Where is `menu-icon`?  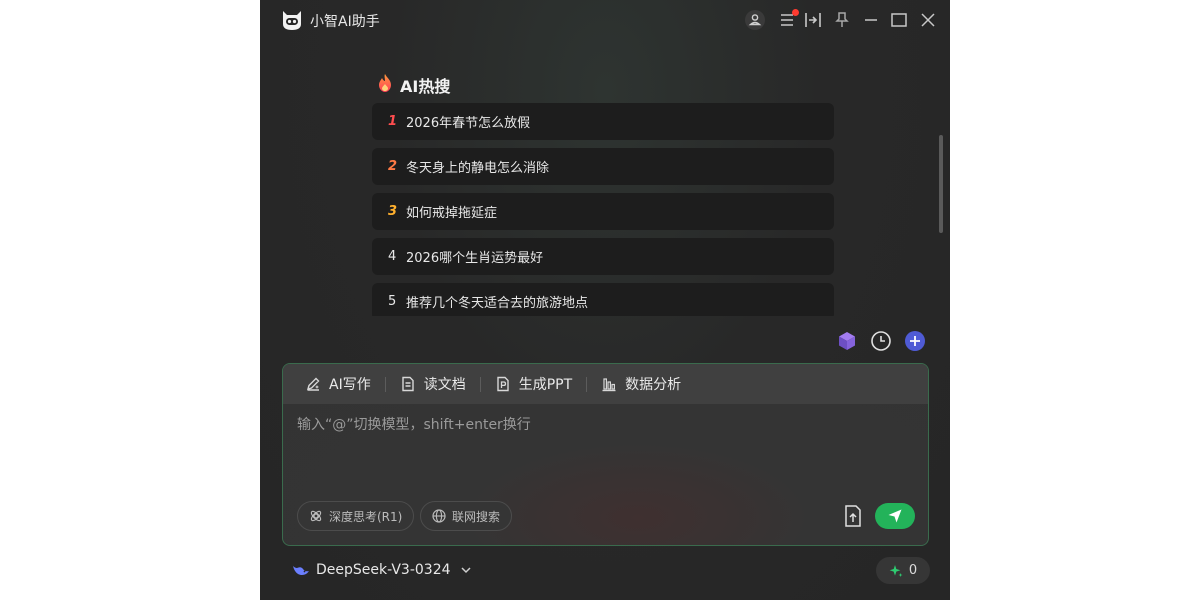
menu-icon is located at coordinates (788, 20).